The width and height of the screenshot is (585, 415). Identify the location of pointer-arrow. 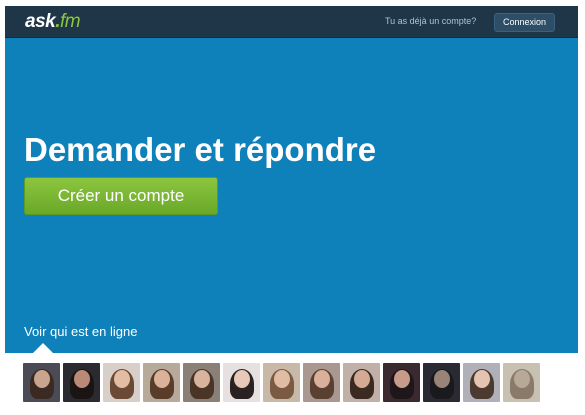
(43, 348).